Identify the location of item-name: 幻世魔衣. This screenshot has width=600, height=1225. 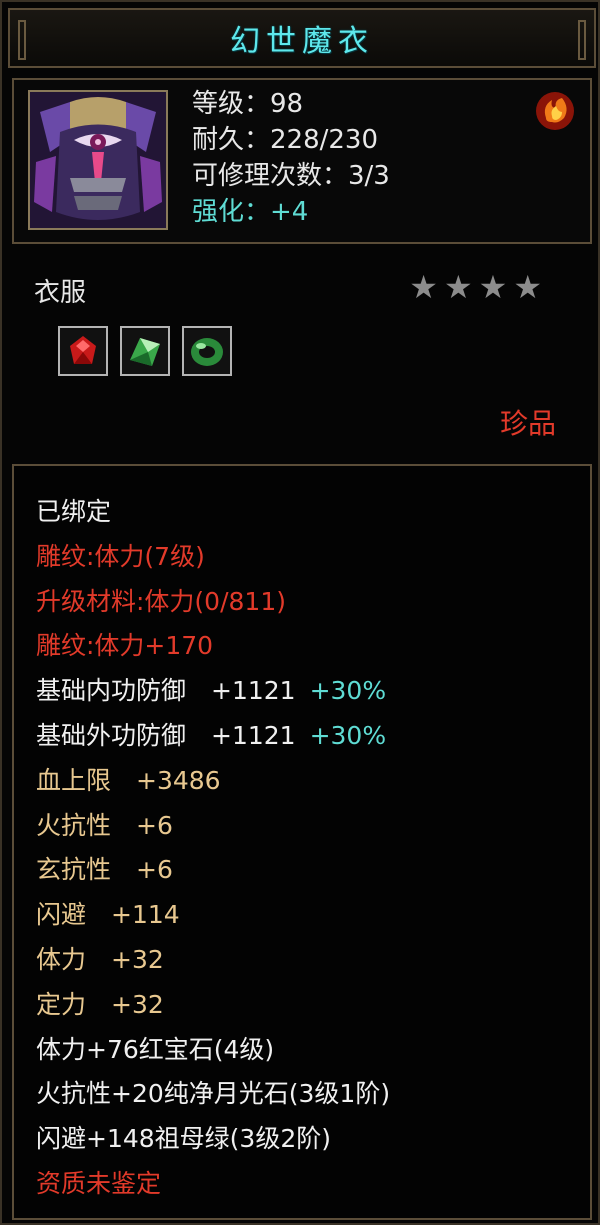
(302, 41).